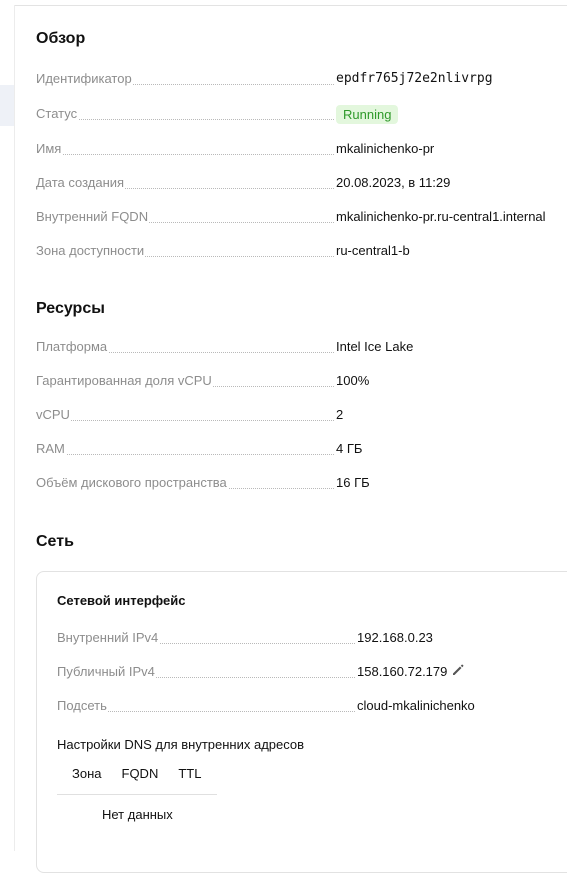  I want to click on vcpu-value: 2, so click(340, 414).